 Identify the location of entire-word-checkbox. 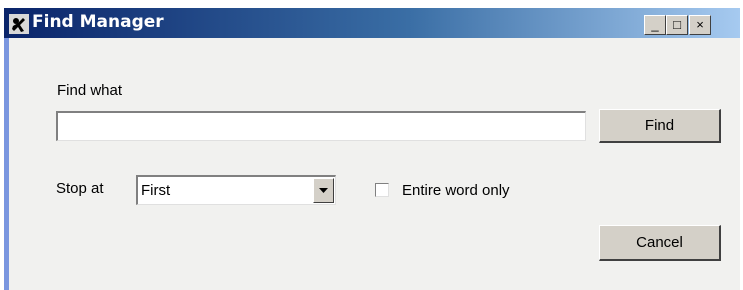
(382, 190).